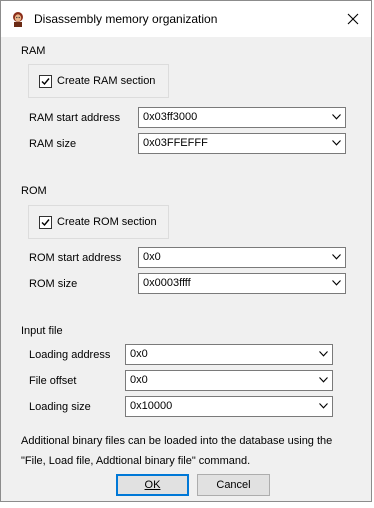 The image size is (374, 508). I want to click on app-icon, so click(18, 19).